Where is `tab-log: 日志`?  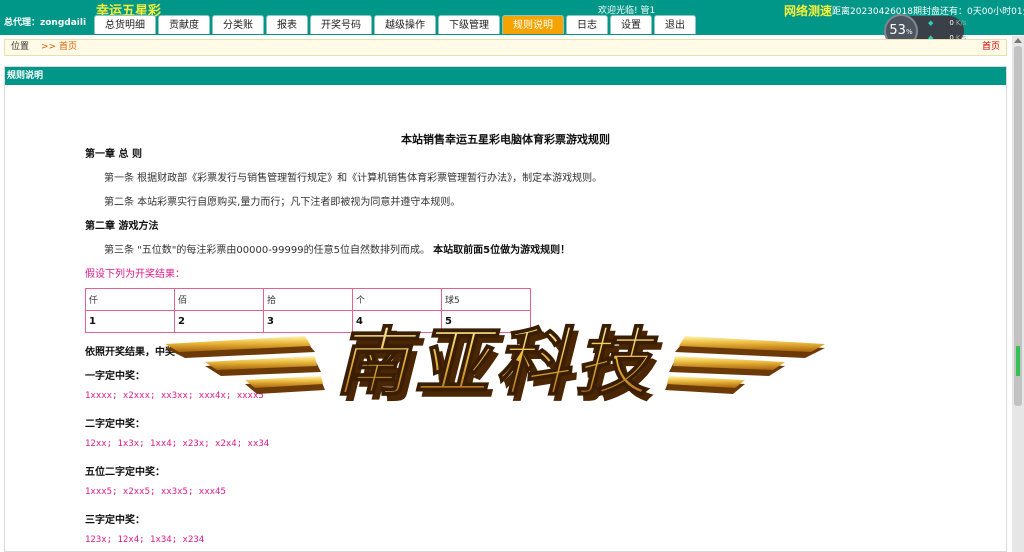 tab-log: 日志 is located at coordinates (587, 24).